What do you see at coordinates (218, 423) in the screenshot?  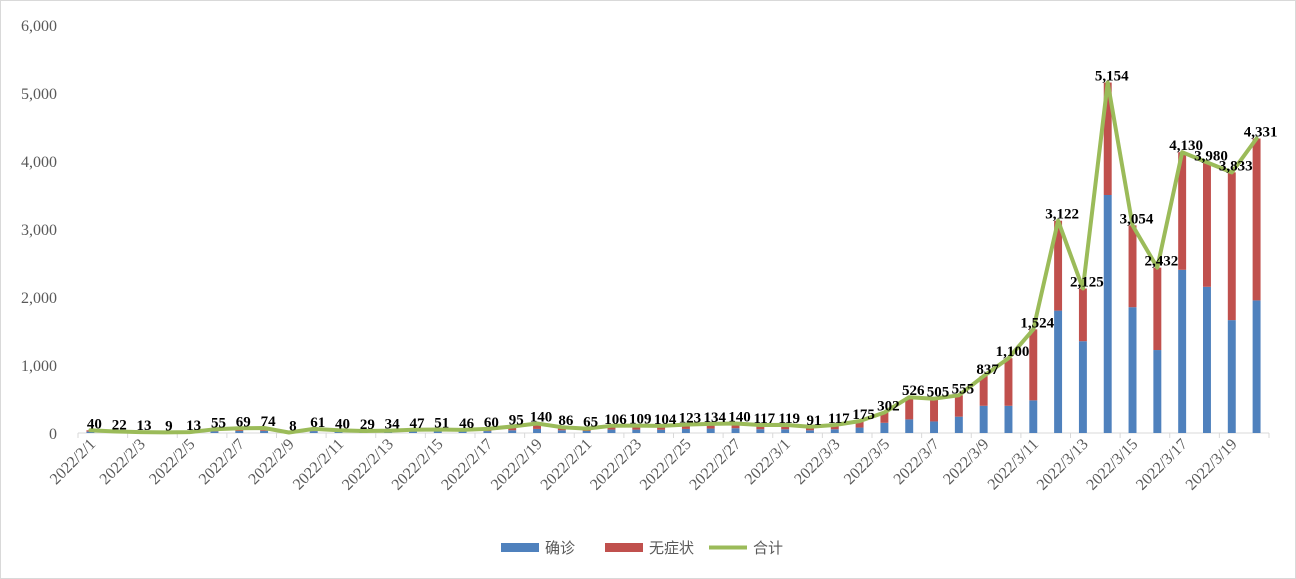 I see `data-label: 55` at bounding box center [218, 423].